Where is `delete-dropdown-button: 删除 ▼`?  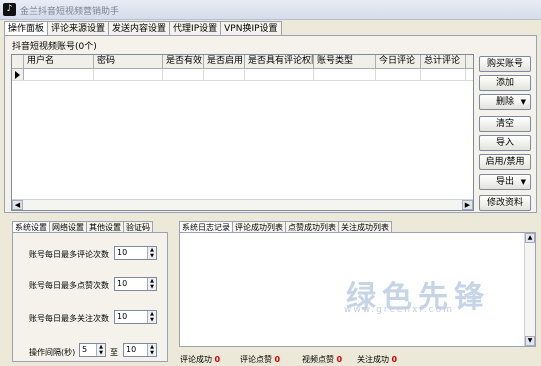
delete-dropdown-button: 删除 ▼ is located at coordinates (505, 102).